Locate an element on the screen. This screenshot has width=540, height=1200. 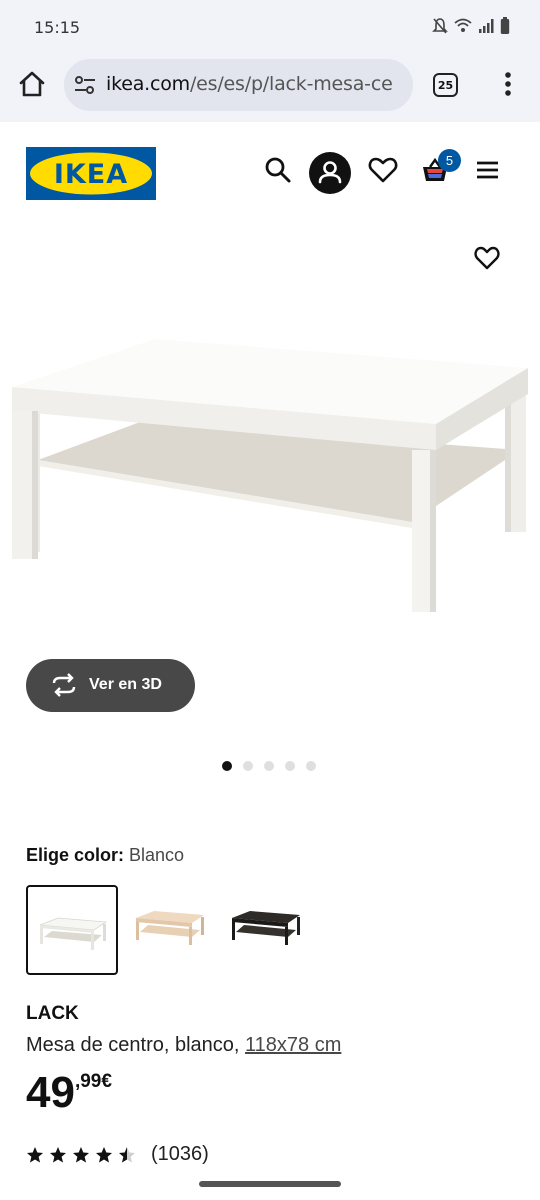
swatch-black-brown is located at coordinates (266, 930).